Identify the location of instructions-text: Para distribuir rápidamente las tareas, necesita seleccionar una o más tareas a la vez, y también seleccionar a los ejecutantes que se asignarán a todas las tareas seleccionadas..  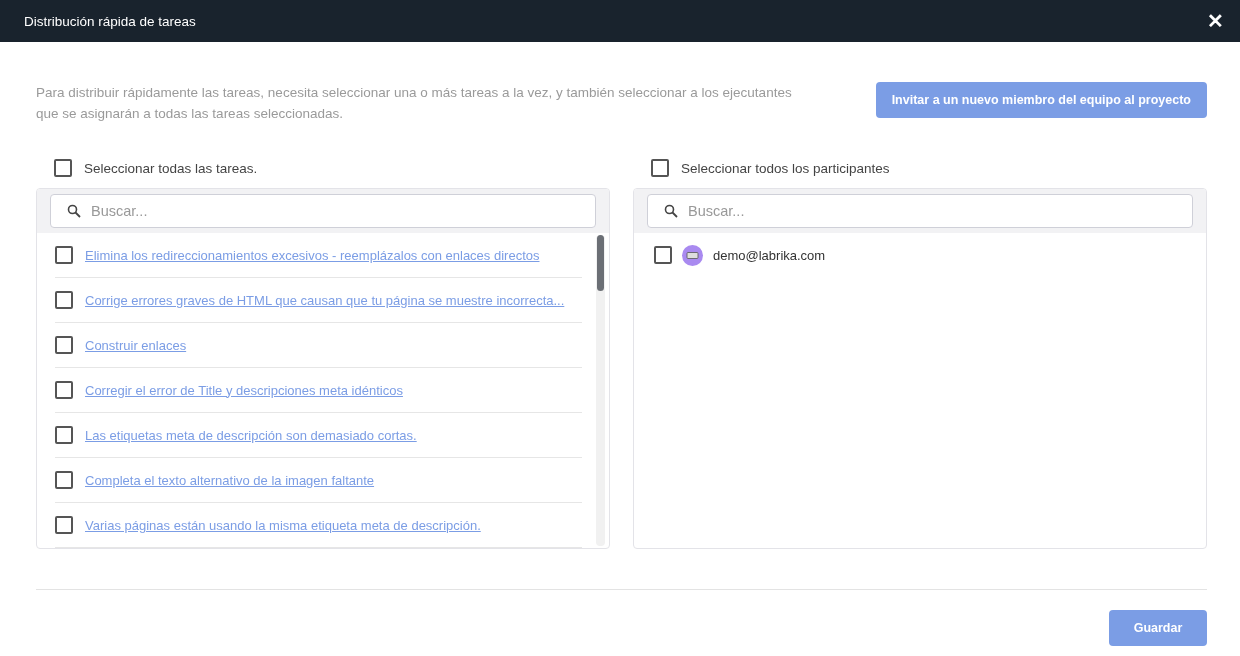
(414, 103).